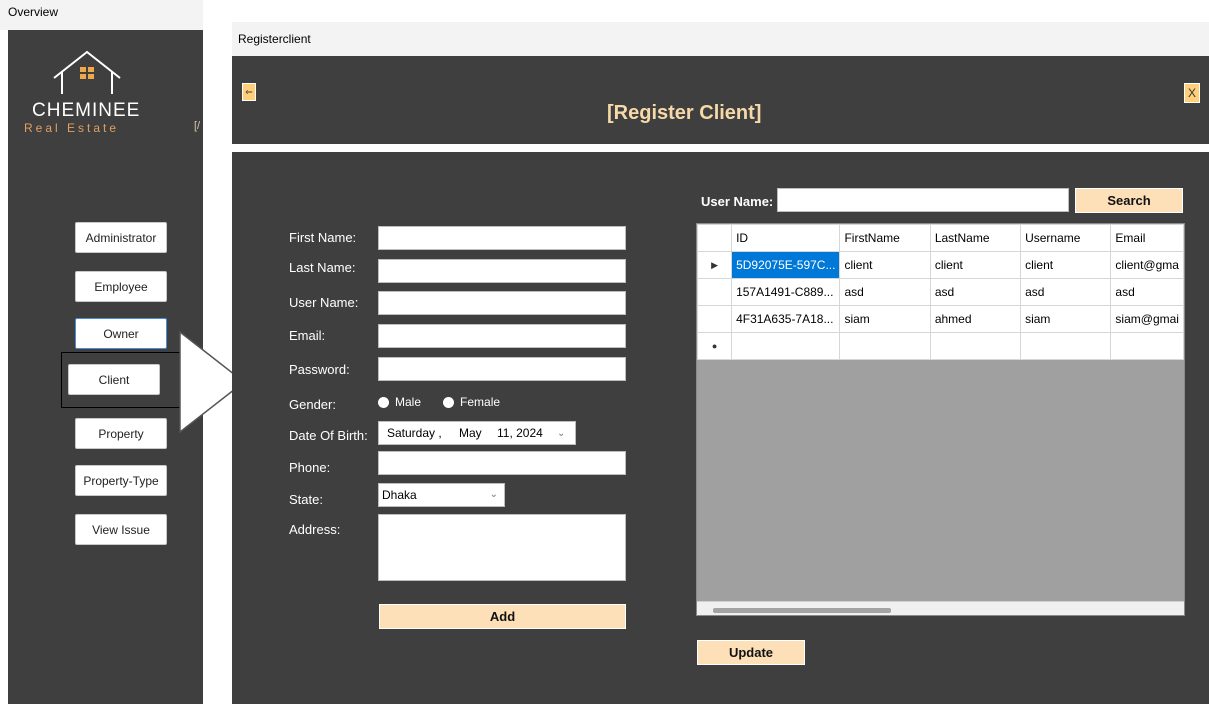  Describe the element at coordinates (121, 529) in the screenshot. I see `view-issue-button: View Issue` at that location.